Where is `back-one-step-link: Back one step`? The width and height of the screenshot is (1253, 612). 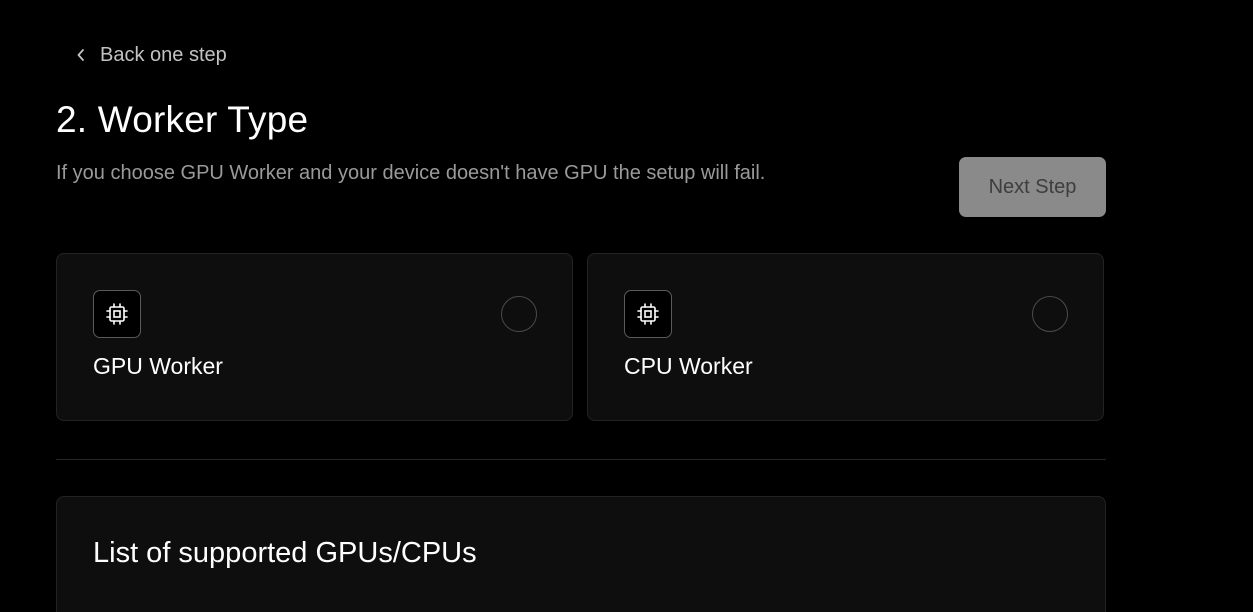 back-one-step-link: Back one step is located at coordinates (151, 55).